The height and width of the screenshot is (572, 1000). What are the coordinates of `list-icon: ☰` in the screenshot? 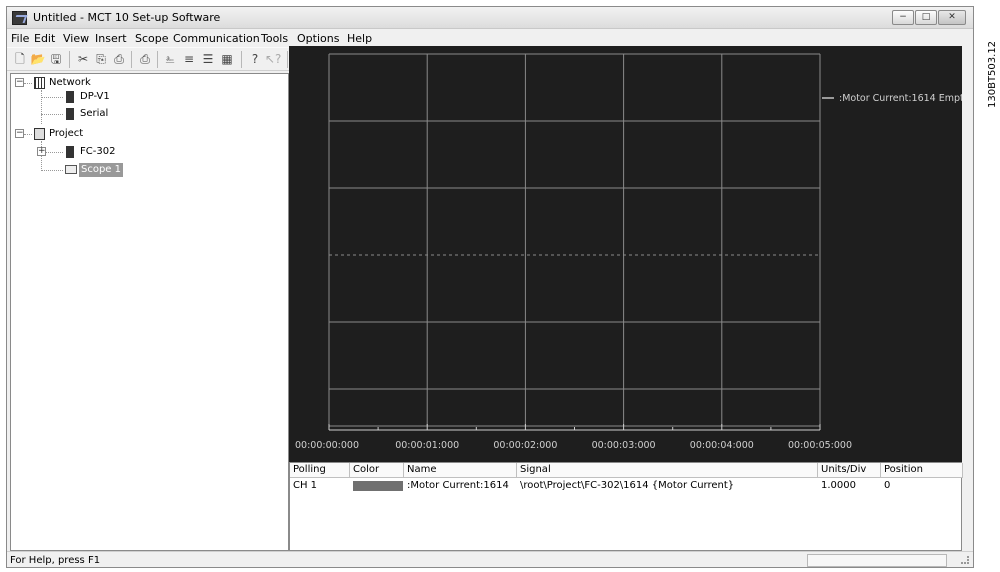 It's located at (208, 59).